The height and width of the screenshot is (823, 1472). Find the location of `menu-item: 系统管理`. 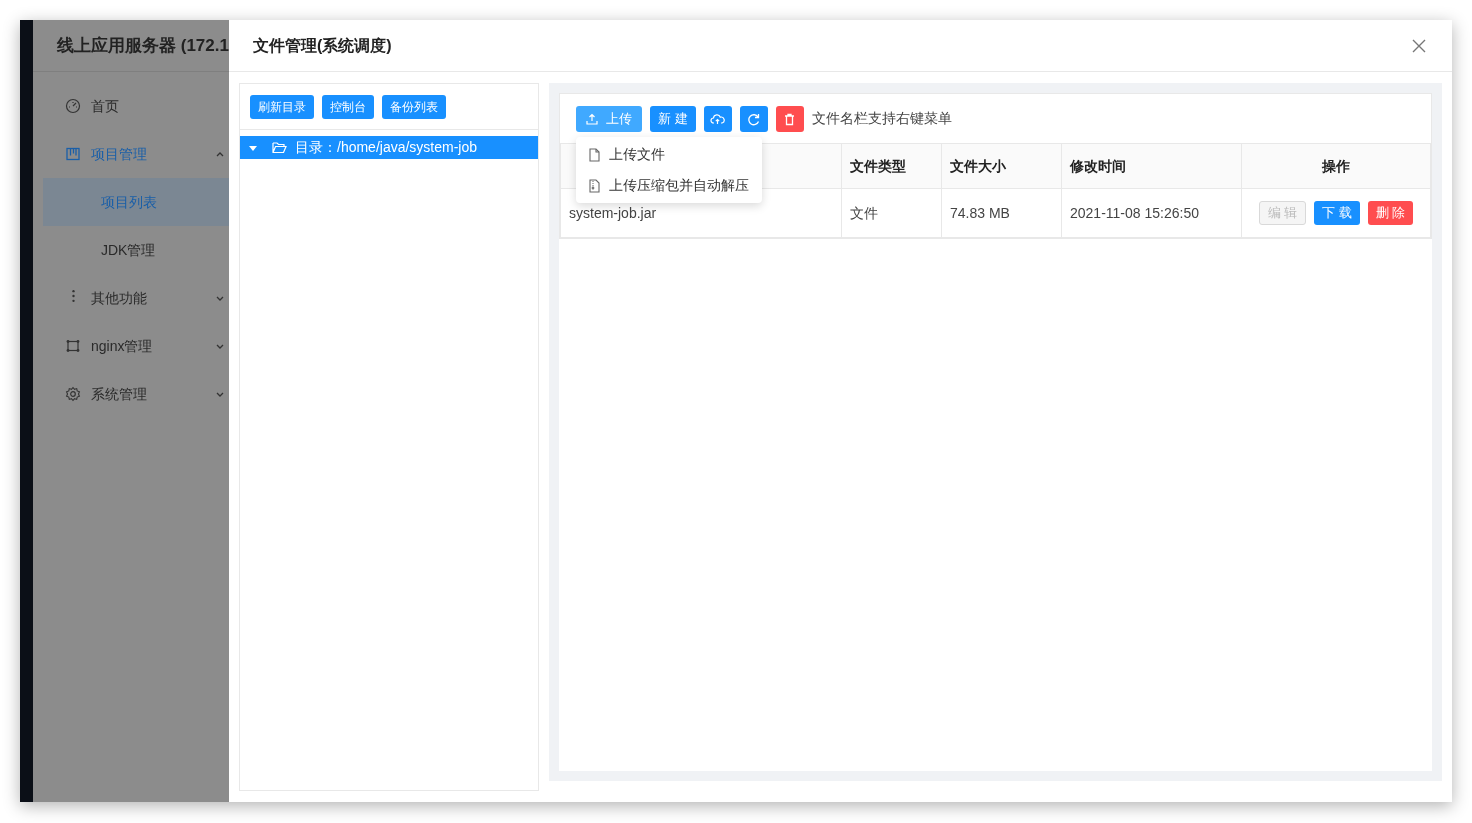

menu-item: 系统管理 is located at coordinates (131, 394).